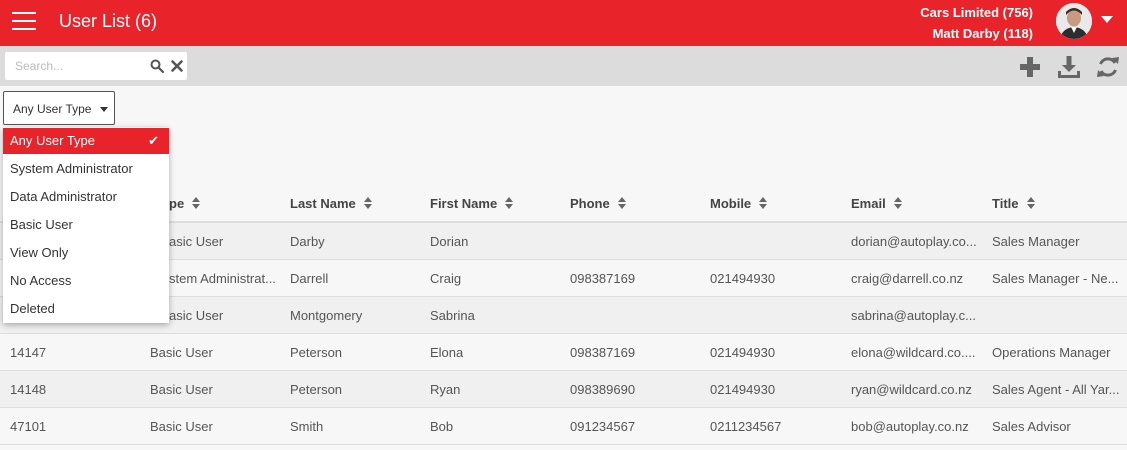  What do you see at coordinates (86, 281) in the screenshot?
I see `option-no-access: No Access` at bounding box center [86, 281].